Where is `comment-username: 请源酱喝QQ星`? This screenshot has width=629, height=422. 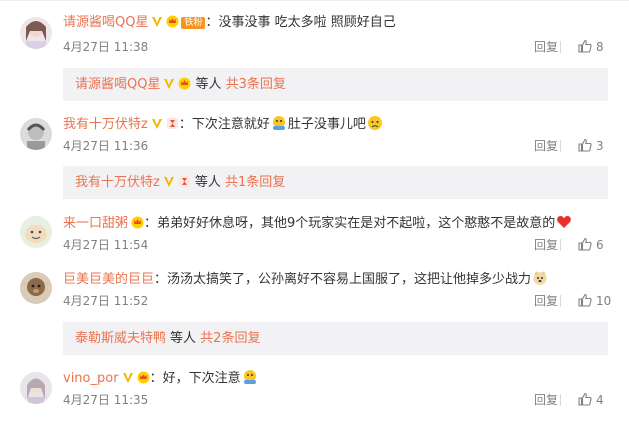 comment-username: 请源酱喝QQ星 is located at coordinates (105, 22).